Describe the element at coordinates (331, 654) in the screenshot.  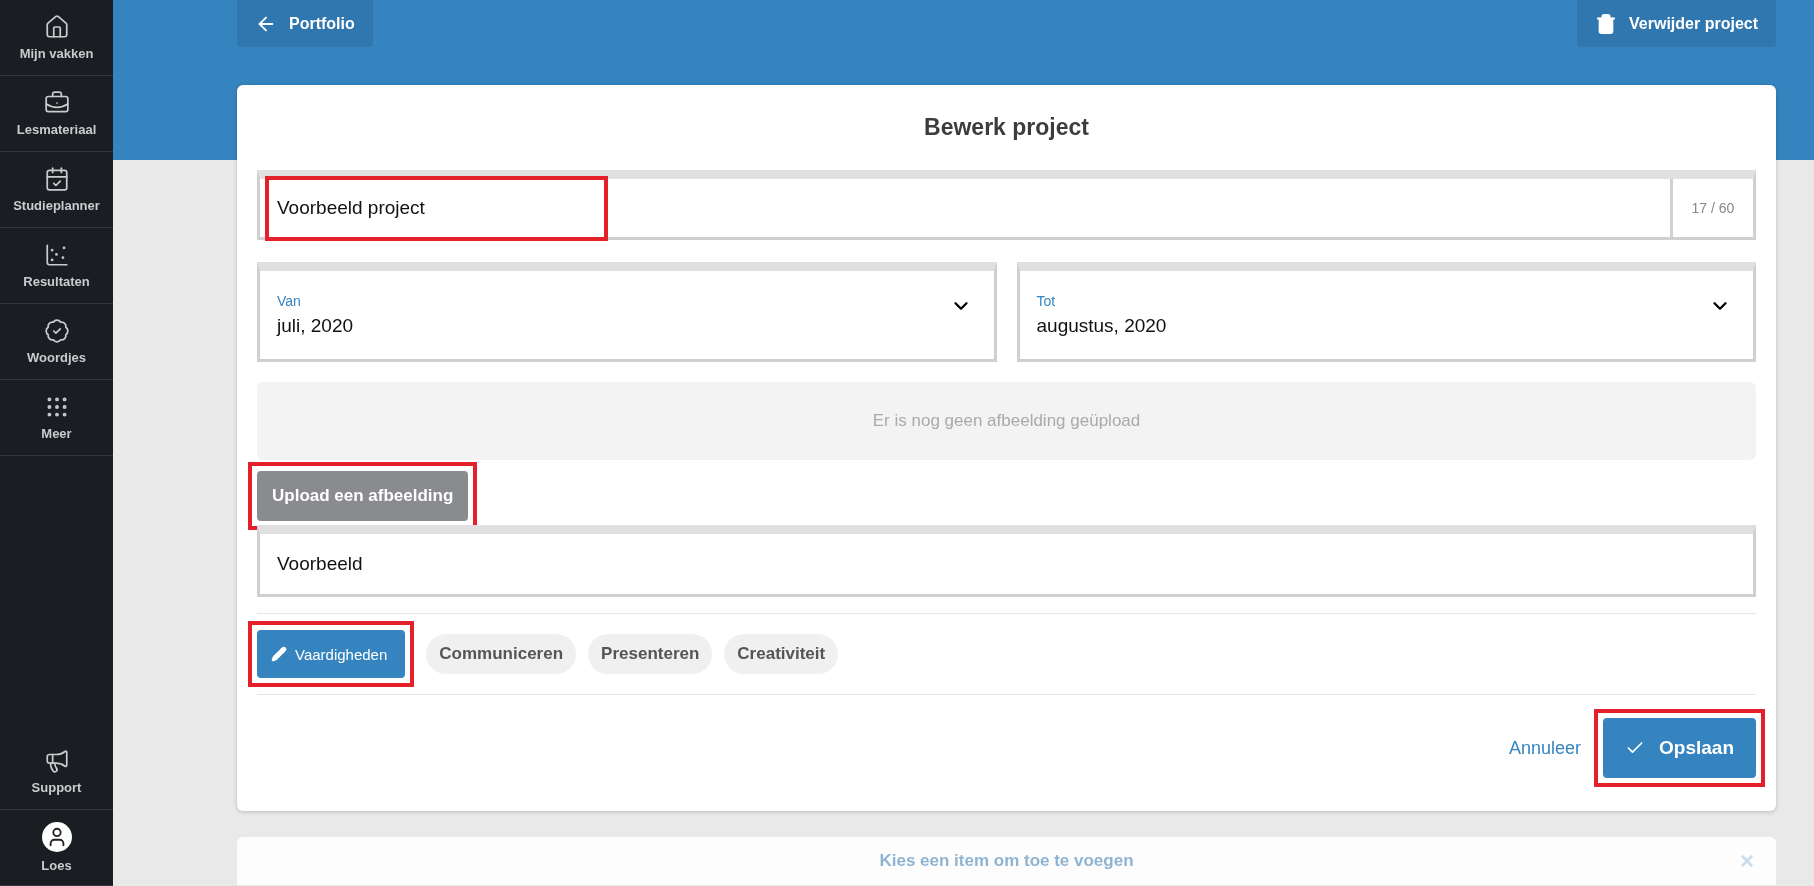
I see `skills-button: Vaardigheden` at that location.